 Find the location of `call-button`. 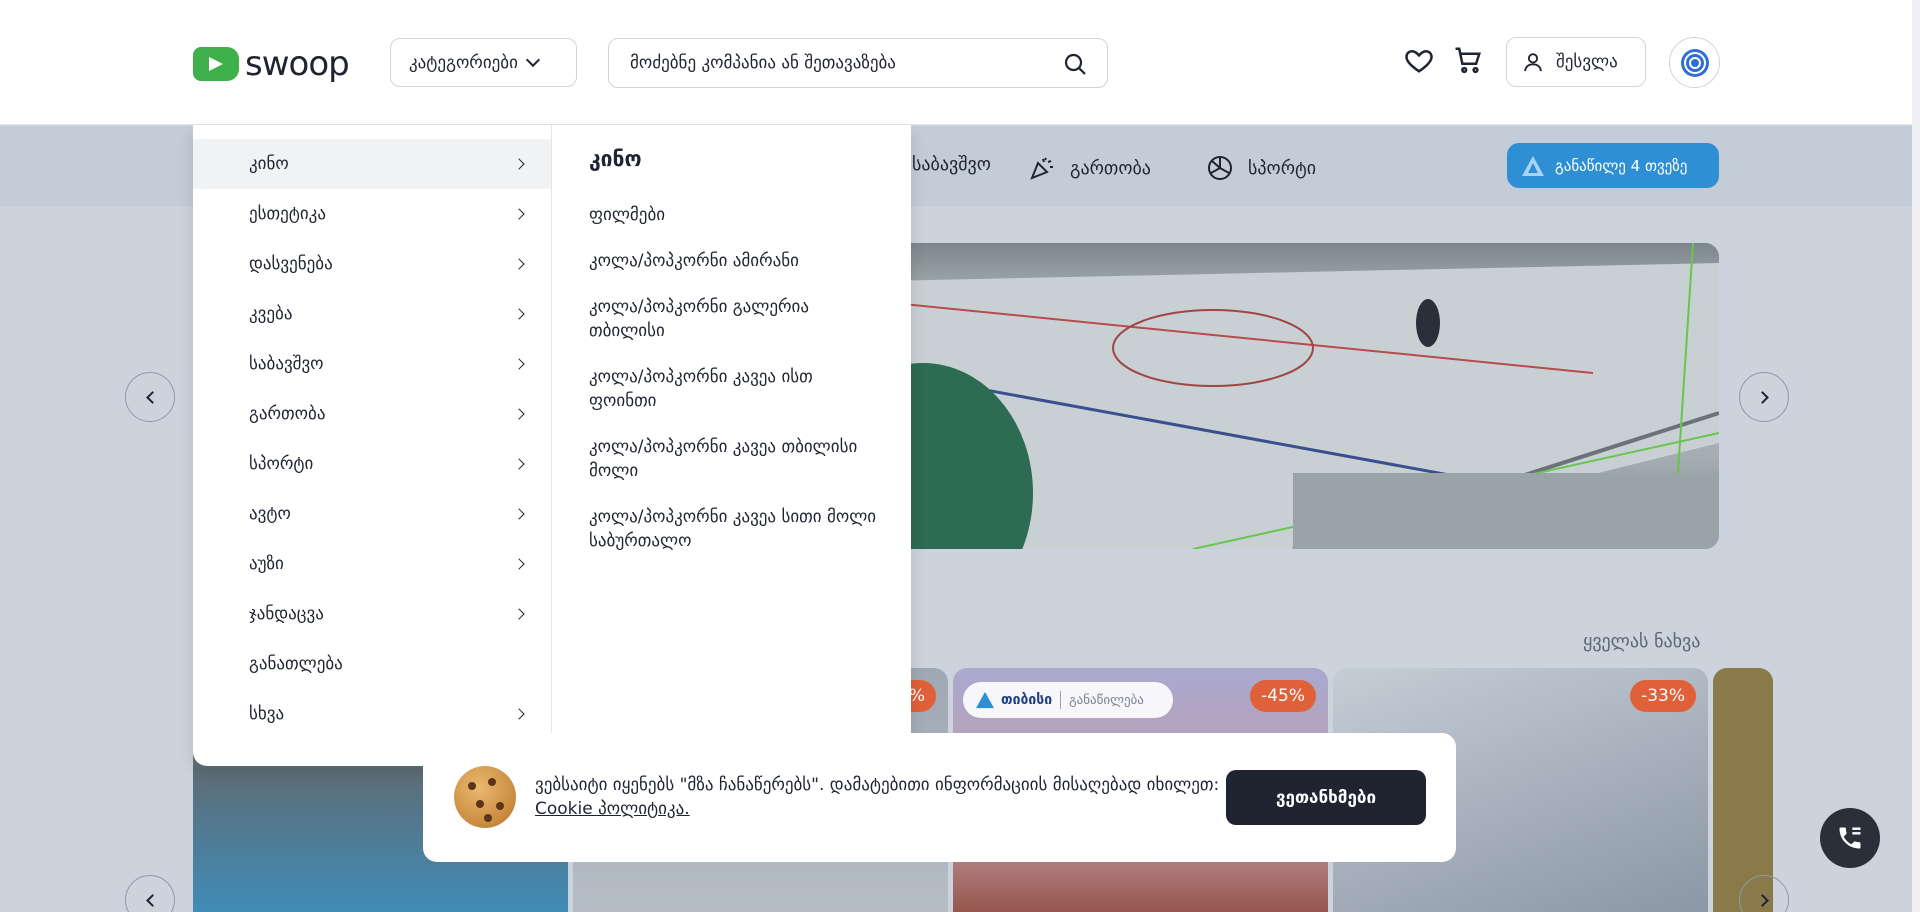

call-button is located at coordinates (1850, 838).